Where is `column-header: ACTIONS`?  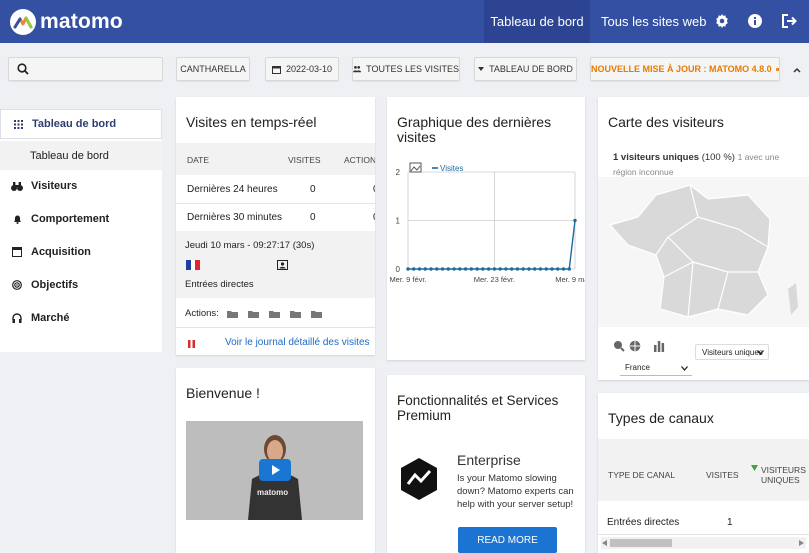 column-header: ACTIONS is located at coordinates (359, 160).